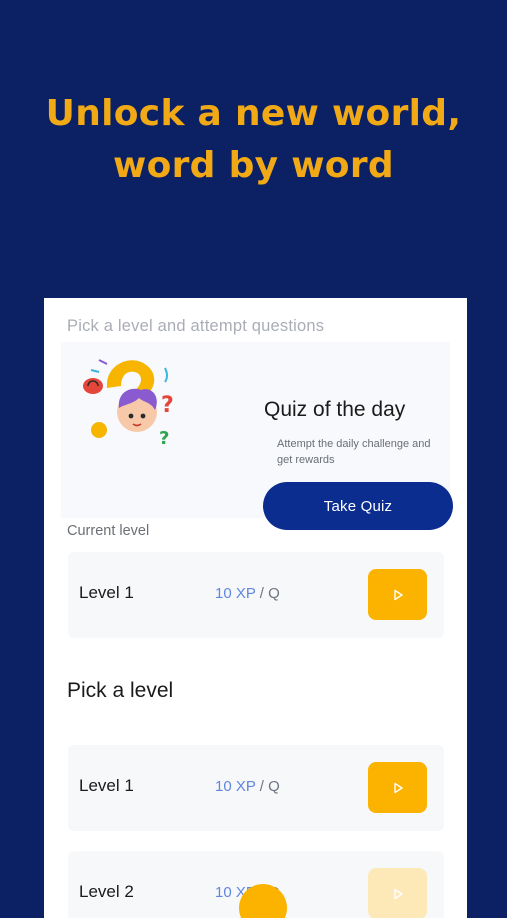  I want to click on level-row: Level 1 10 XP / Q, so click(256, 788).